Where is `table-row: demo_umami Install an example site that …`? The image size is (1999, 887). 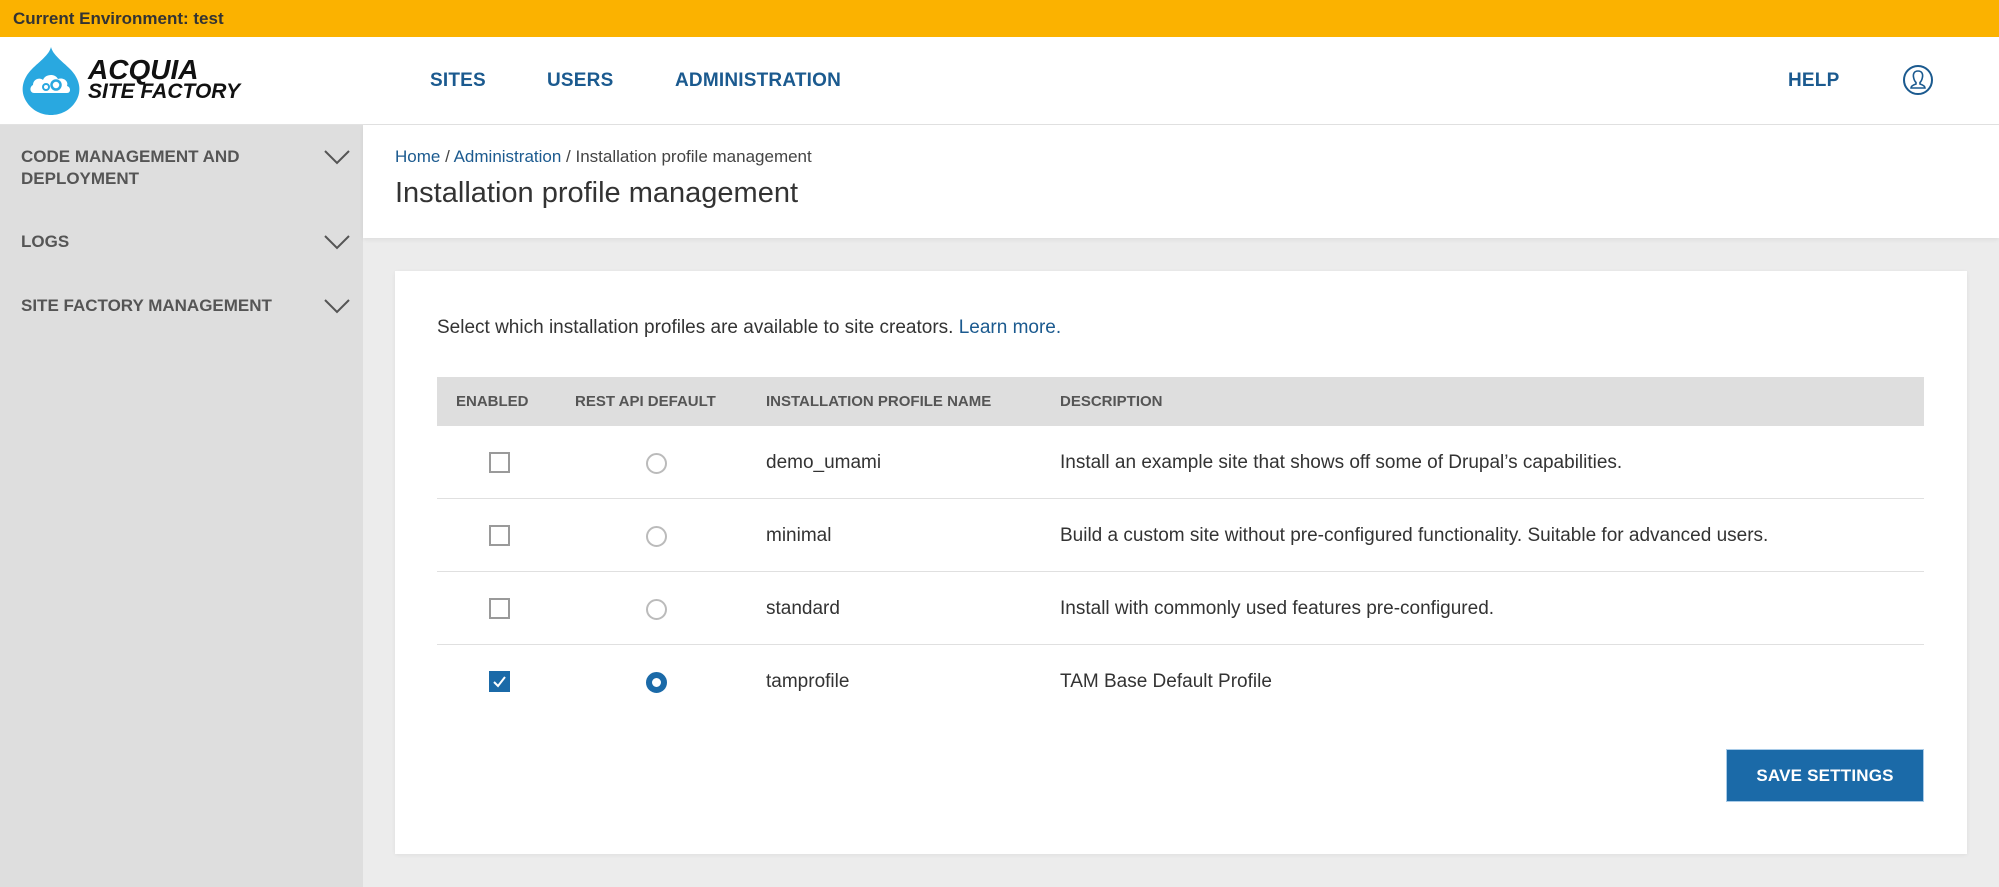
table-row: demo_umami Install an example site that … is located at coordinates (1180, 462).